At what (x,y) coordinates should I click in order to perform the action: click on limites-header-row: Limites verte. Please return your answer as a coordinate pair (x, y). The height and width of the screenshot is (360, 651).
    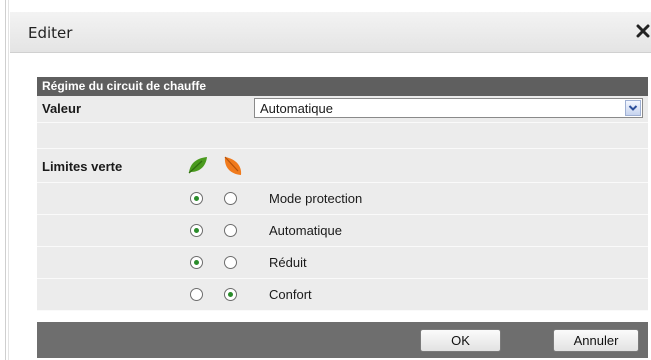
    Looking at the image, I should click on (342, 166).